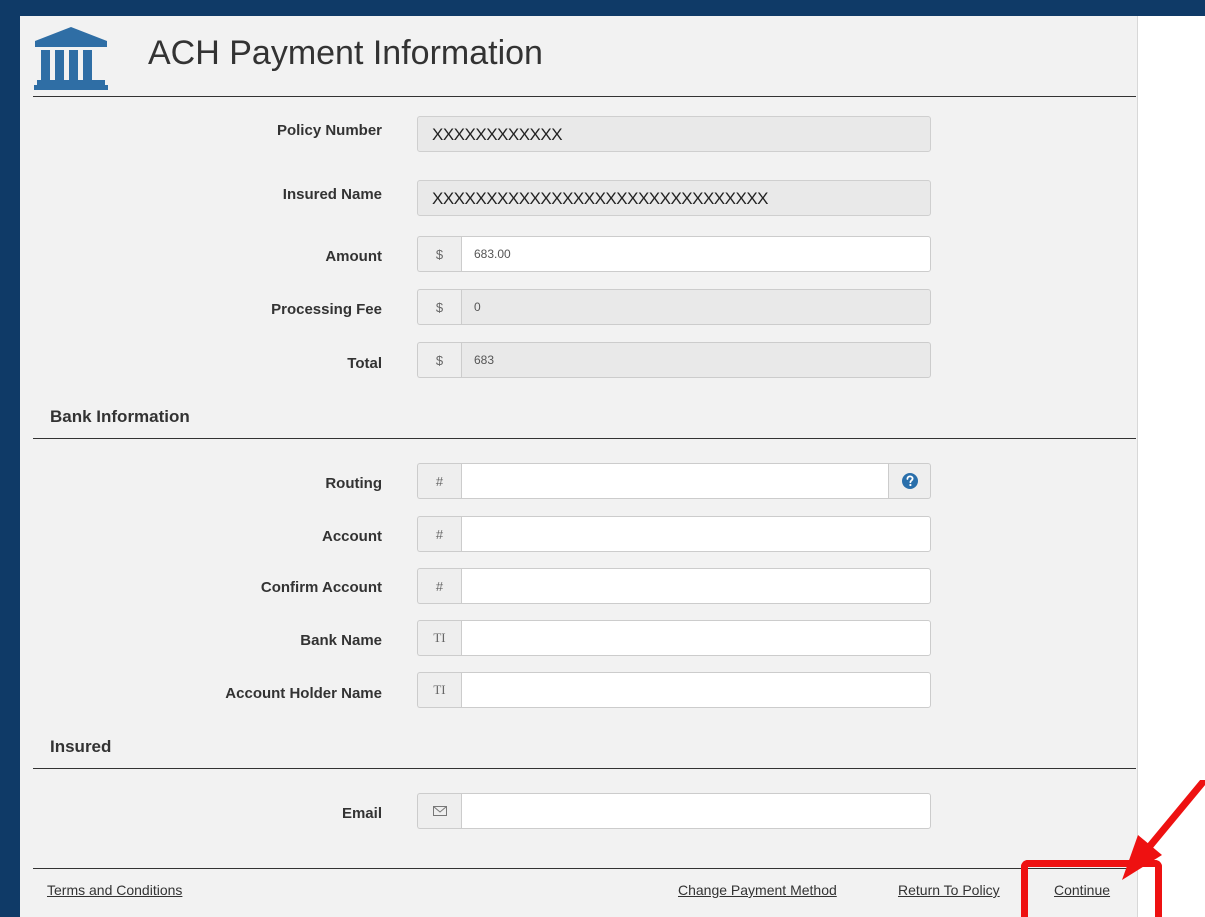 The height and width of the screenshot is (917, 1205). Describe the element at coordinates (81, 746) in the screenshot. I see `insured-heading: Insured` at that location.